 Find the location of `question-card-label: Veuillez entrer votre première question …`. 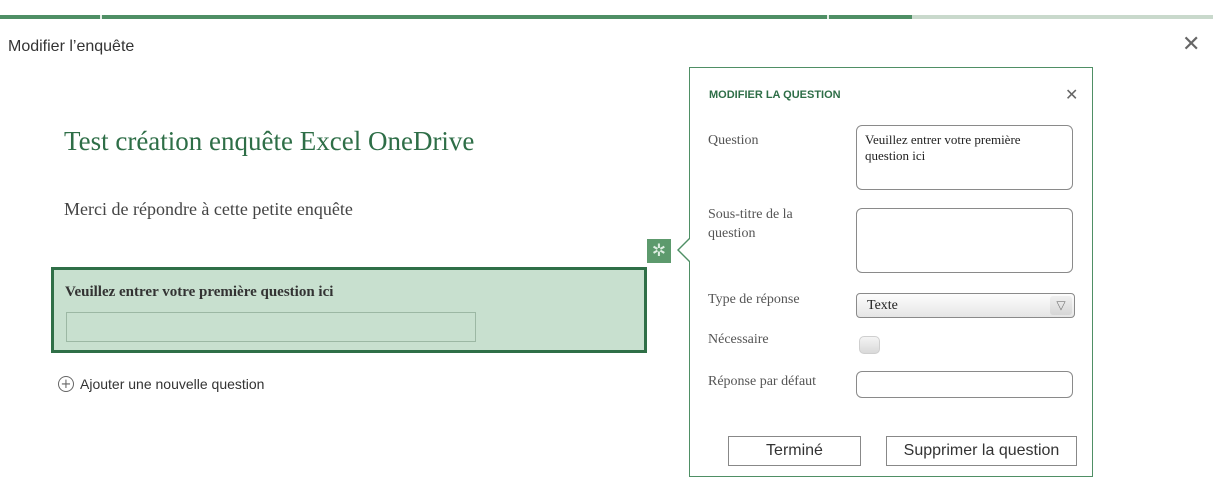

question-card-label: Veuillez entrer votre première question … is located at coordinates (199, 292).